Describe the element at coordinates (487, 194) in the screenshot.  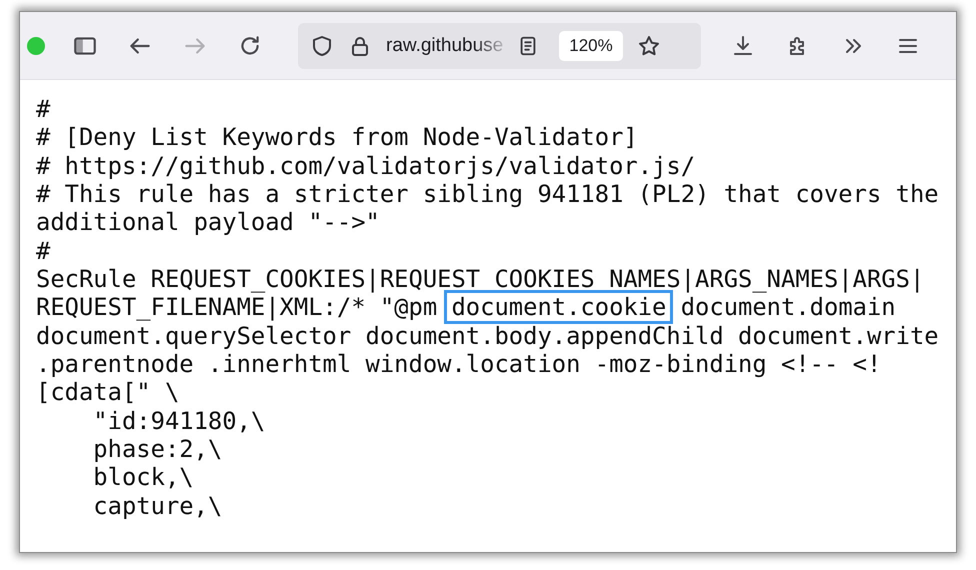
I see `code-line: # This rule has a stricter sibling 941181 (PL2) that covers the` at that location.